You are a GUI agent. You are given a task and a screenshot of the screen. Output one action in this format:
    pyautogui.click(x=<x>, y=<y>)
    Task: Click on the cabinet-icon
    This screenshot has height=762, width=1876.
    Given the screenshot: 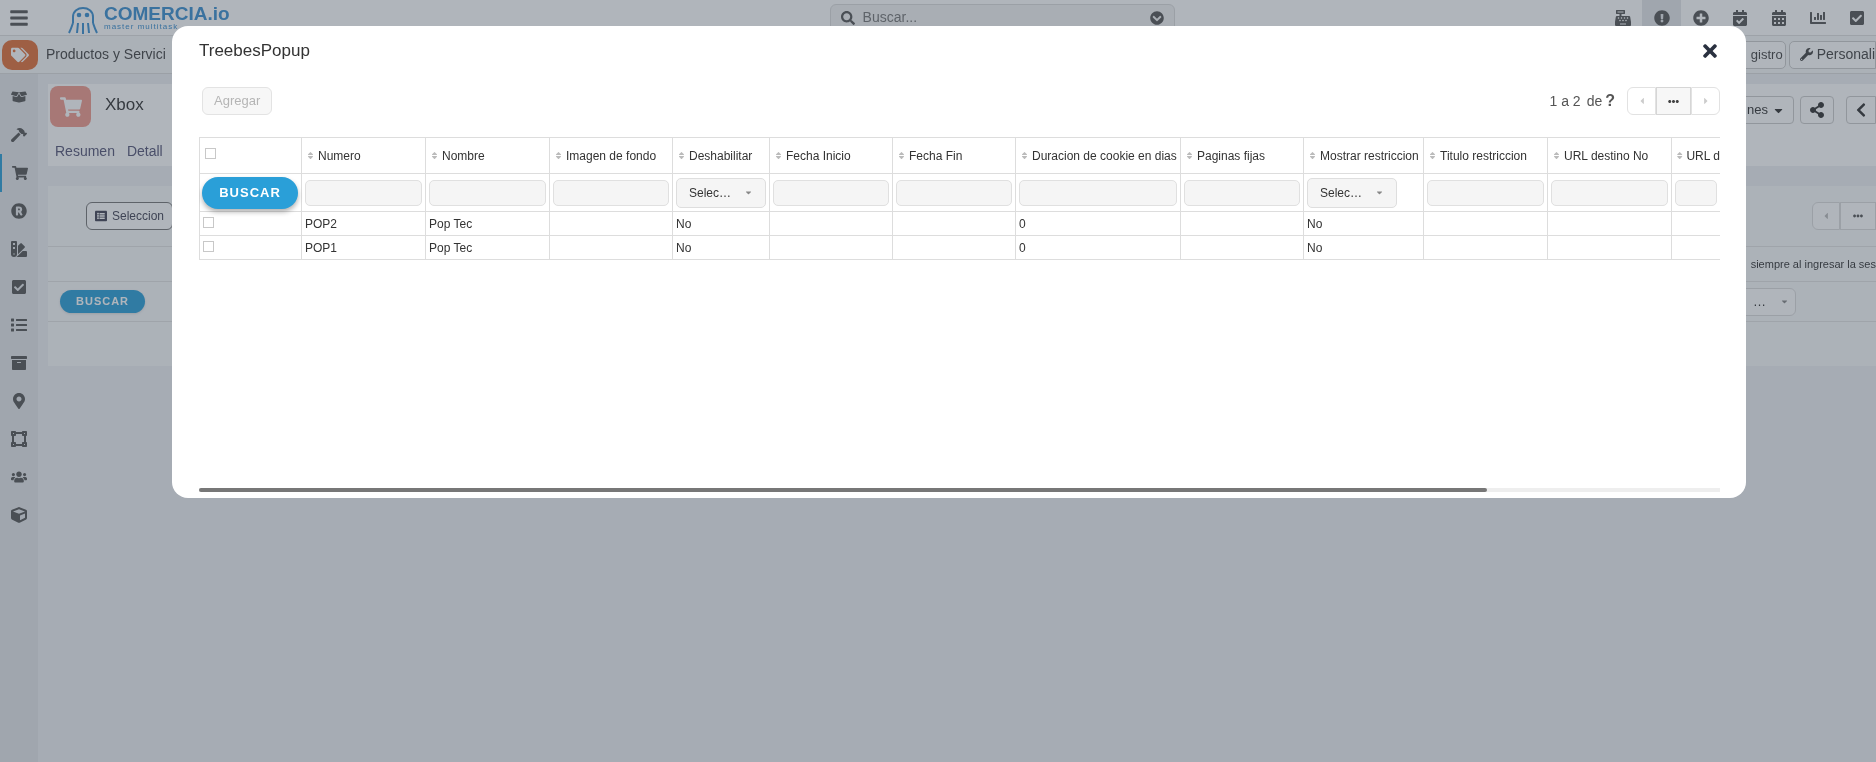 What is the action you would take?
    pyautogui.click(x=19, y=363)
    